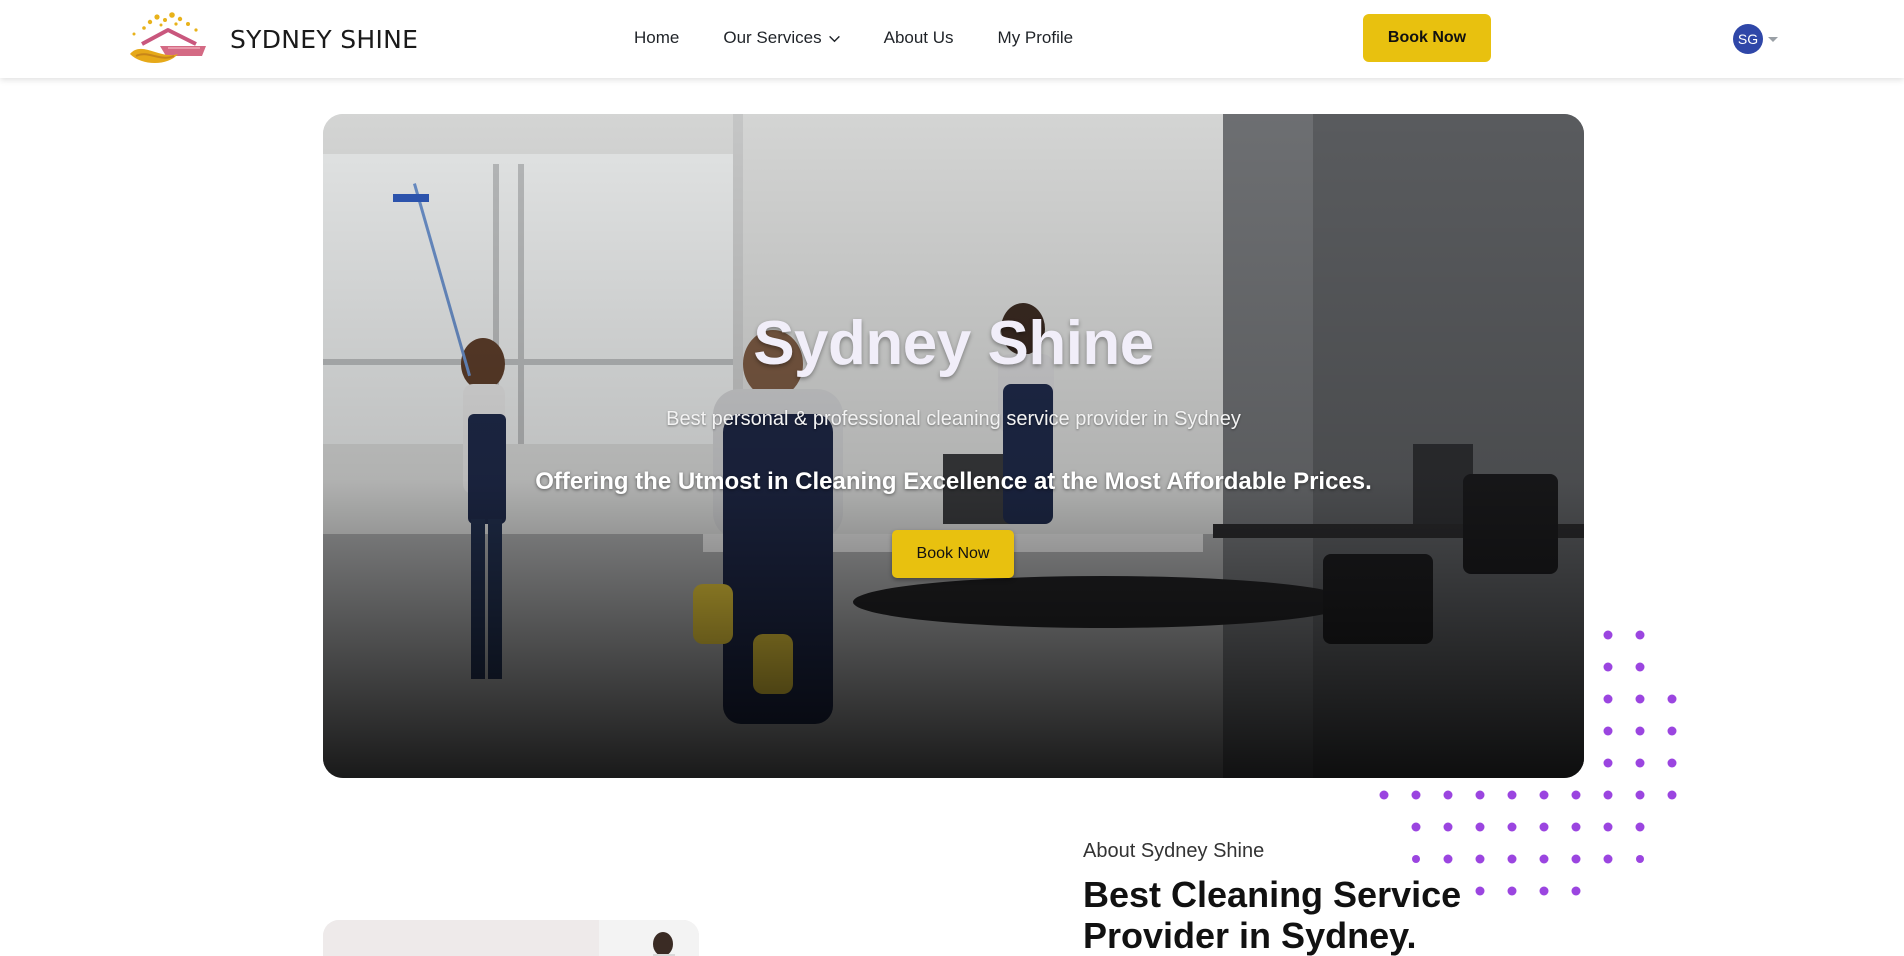 Image resolution: width=1904 pixels, height=956 pixels. I want to click on house-sparkle-logo-icon, so click(168, 37).